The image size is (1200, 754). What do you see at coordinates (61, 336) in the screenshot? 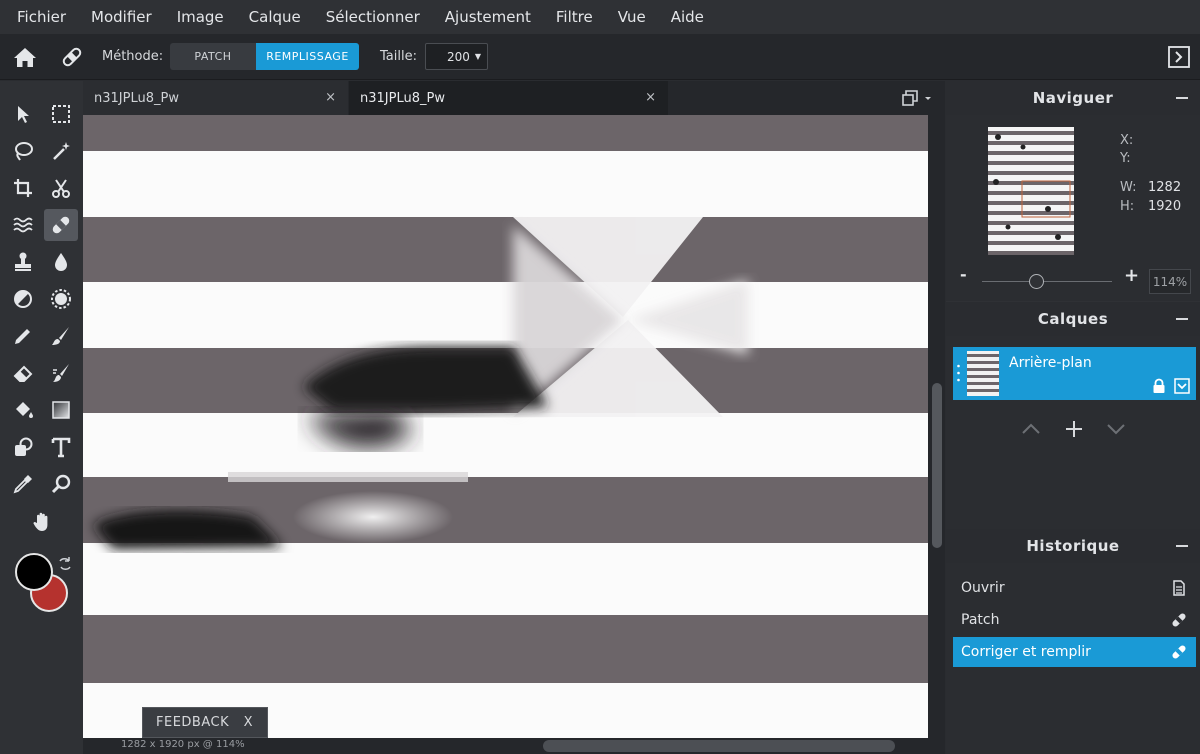
I see `brush-tool` at bounding box center [61, 336].